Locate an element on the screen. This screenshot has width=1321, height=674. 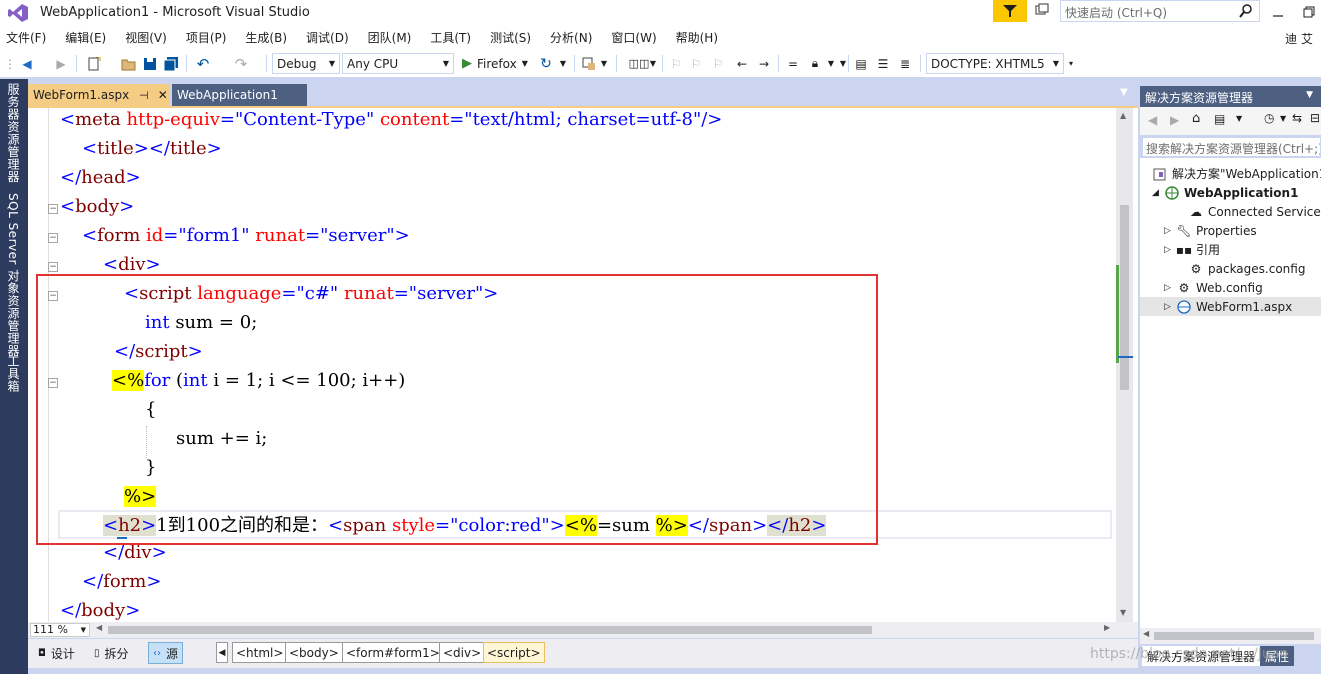
tab-webform1: WebForm1.aspx ⊣ ✕ is located at coordinates (99, 95).